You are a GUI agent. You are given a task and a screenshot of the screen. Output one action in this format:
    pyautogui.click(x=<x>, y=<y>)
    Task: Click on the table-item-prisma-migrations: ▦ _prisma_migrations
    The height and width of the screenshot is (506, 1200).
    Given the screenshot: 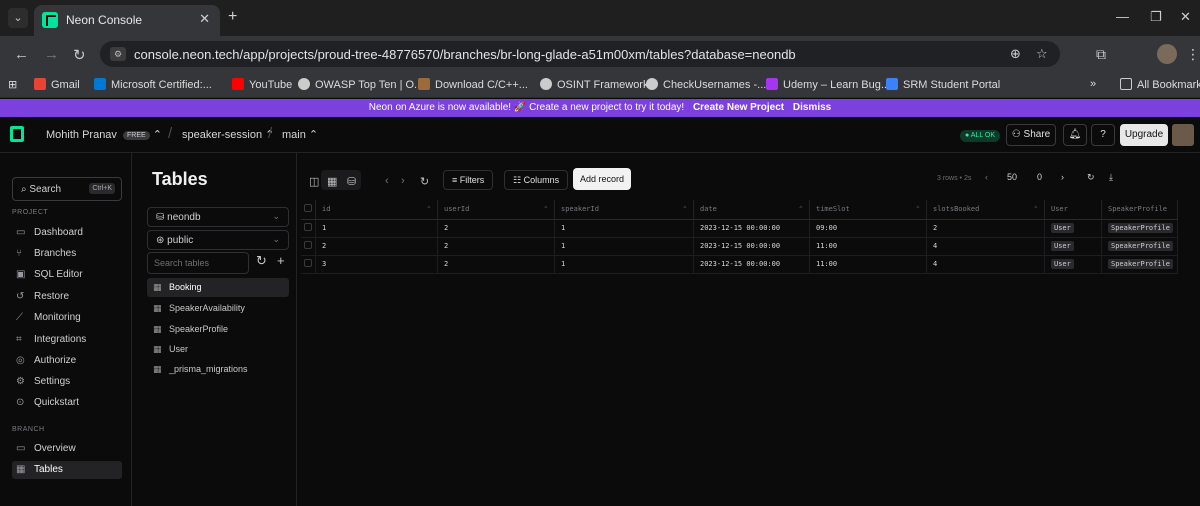 What is the action you would take?
    pyautogui.click(x=218, y=369)
    